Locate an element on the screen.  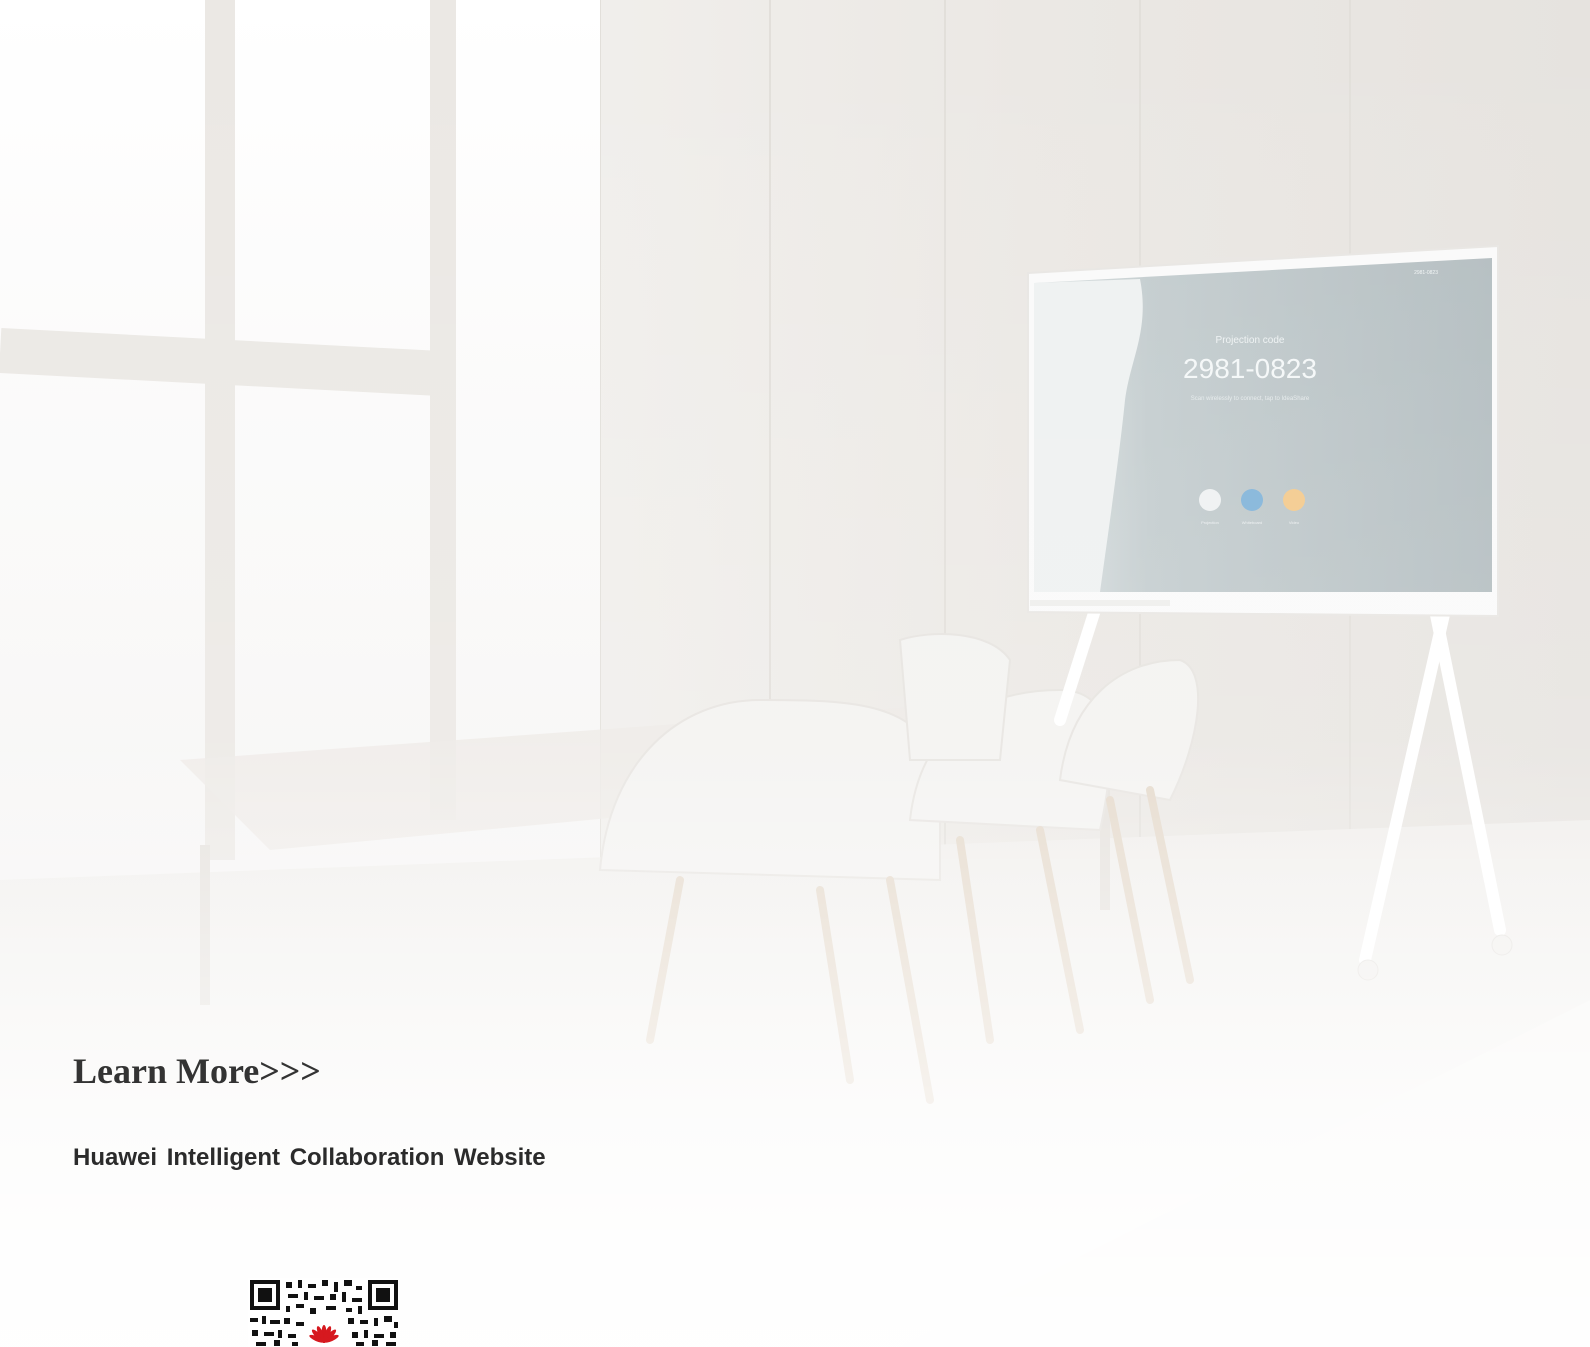
board-number: 2981-0823 is located at coordinates (1250, 368).